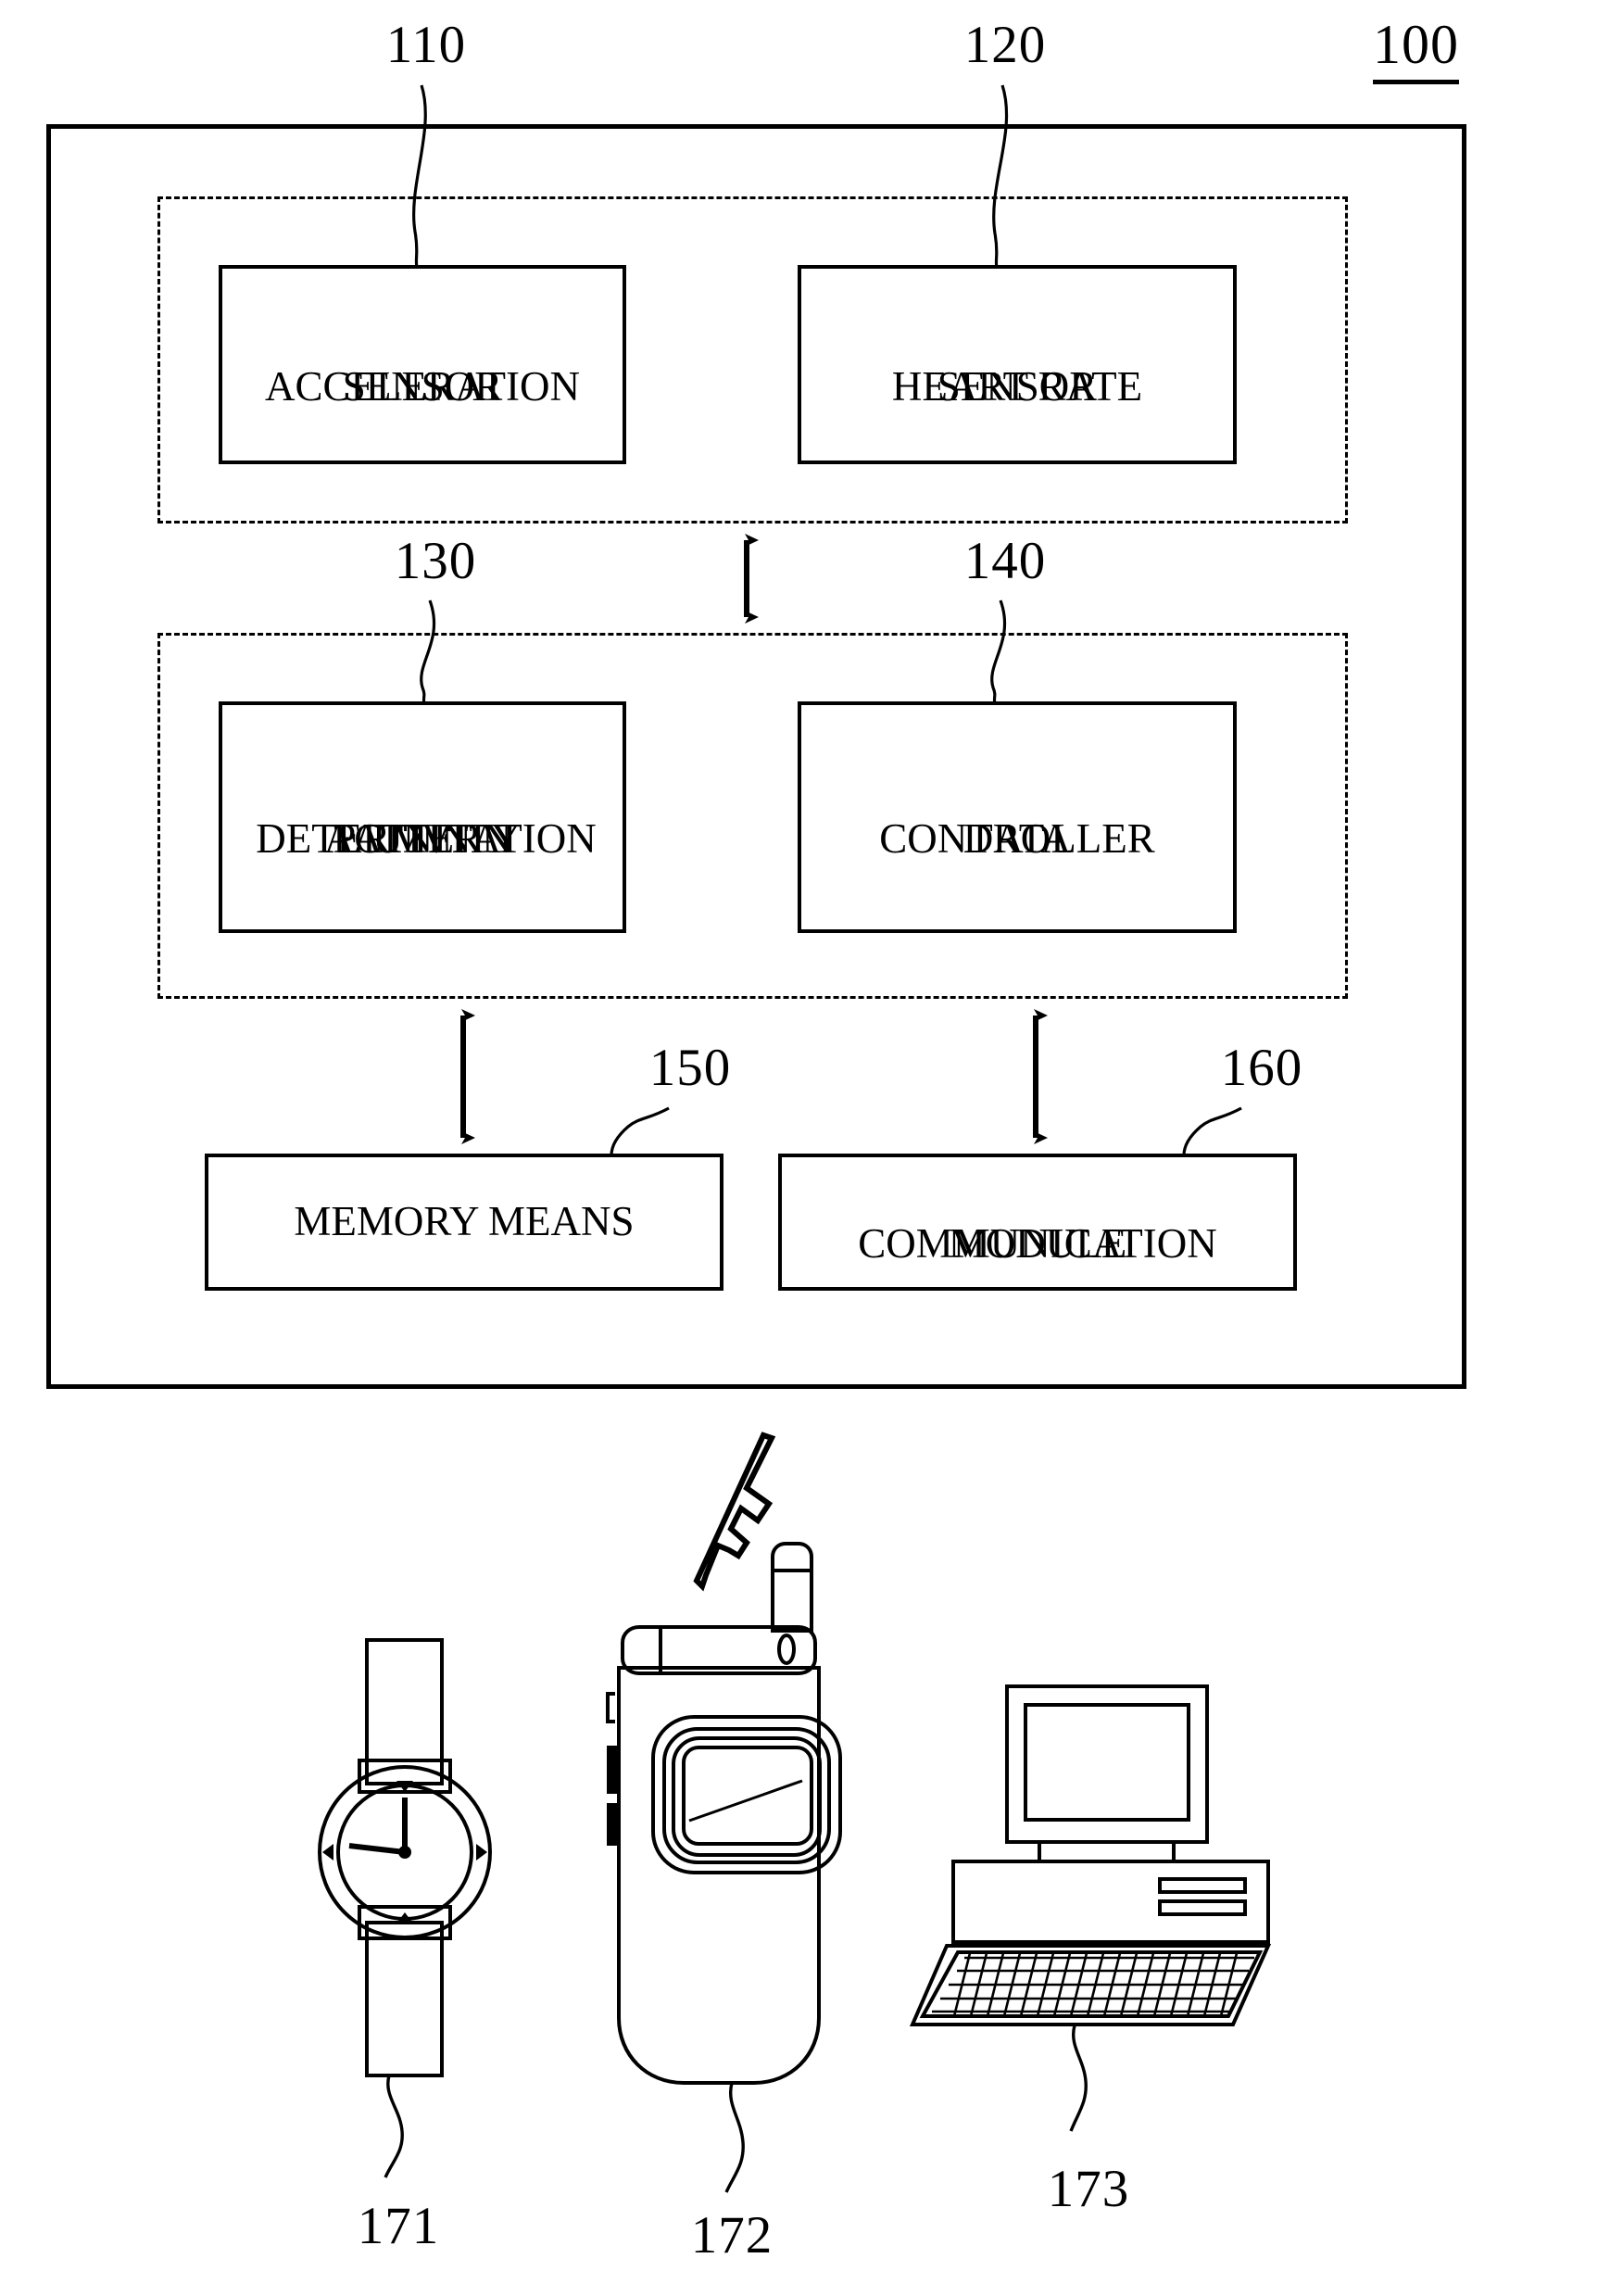 This screenshot has height=2296, width=1623. Describe the element at coordinates (1416, 49) in the screenshot. I see `ref-number-100: 100` at that location.